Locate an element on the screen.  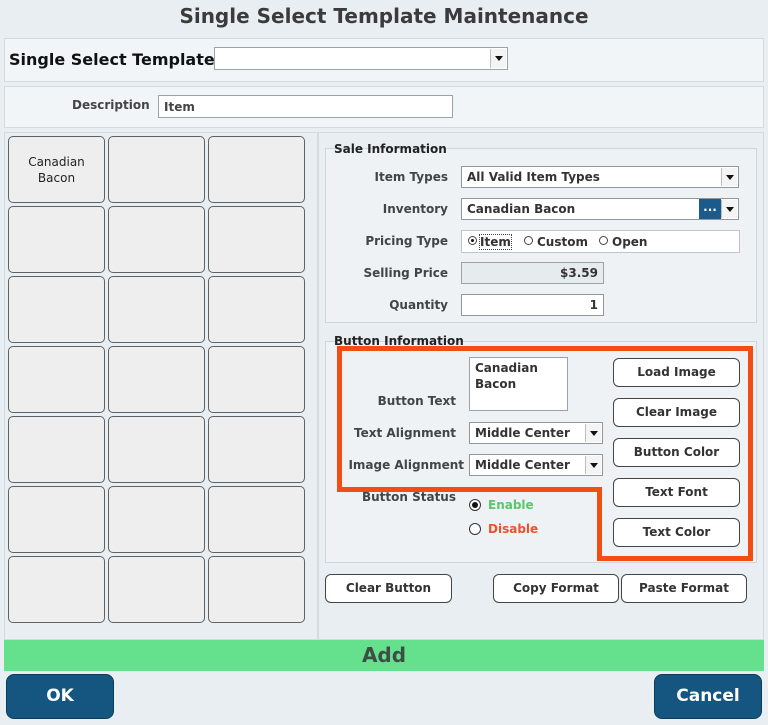
disable-label: Disable is located at coordinates (513, 529).